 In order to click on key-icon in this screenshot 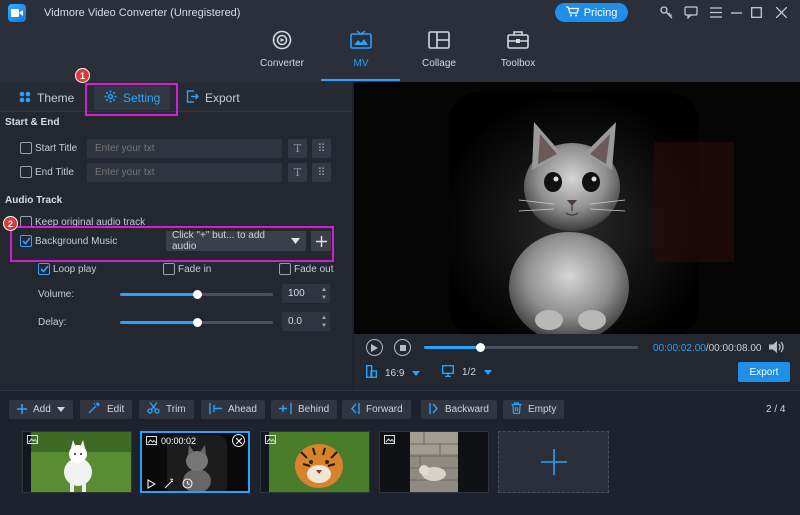, I will do `click(666, 12)`.